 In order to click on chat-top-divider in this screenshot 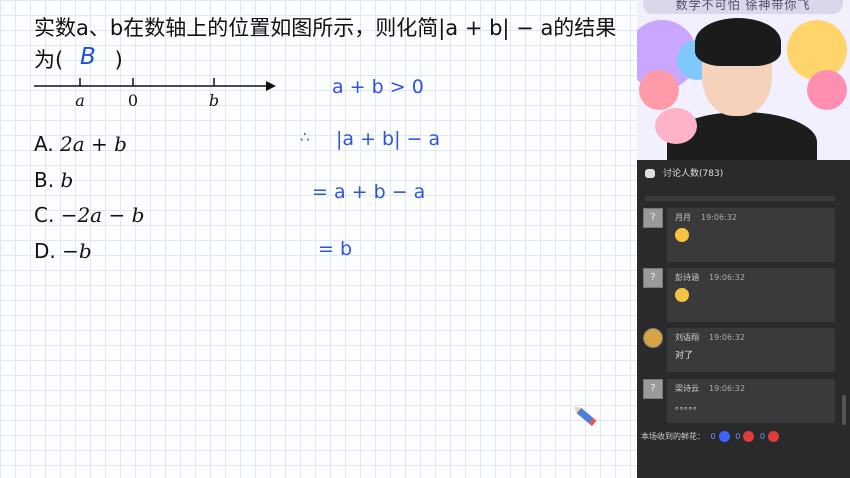, I will do `click(740, 198)`.